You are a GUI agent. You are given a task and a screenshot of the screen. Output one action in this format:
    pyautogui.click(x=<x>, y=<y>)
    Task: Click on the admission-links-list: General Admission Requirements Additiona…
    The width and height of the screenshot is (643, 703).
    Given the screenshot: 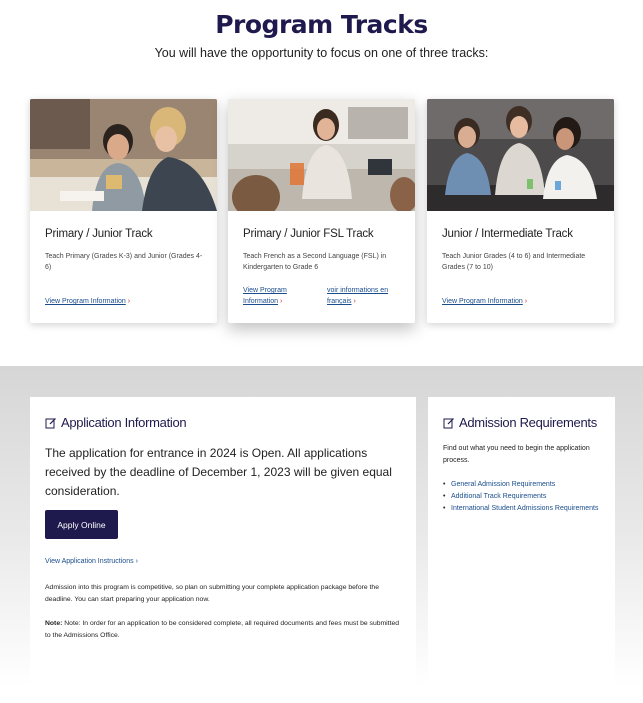 What is the action you would take?
    pyautogui.click(x=523, y=497)
    